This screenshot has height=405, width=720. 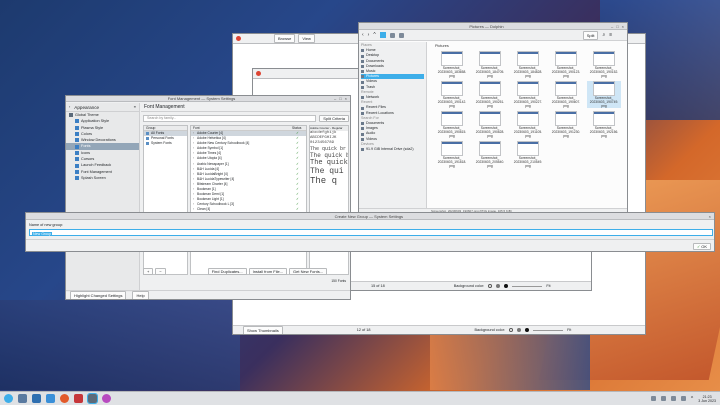 I want to click on dialog-button-row: ✓ OK, so click(x=370, y=245).